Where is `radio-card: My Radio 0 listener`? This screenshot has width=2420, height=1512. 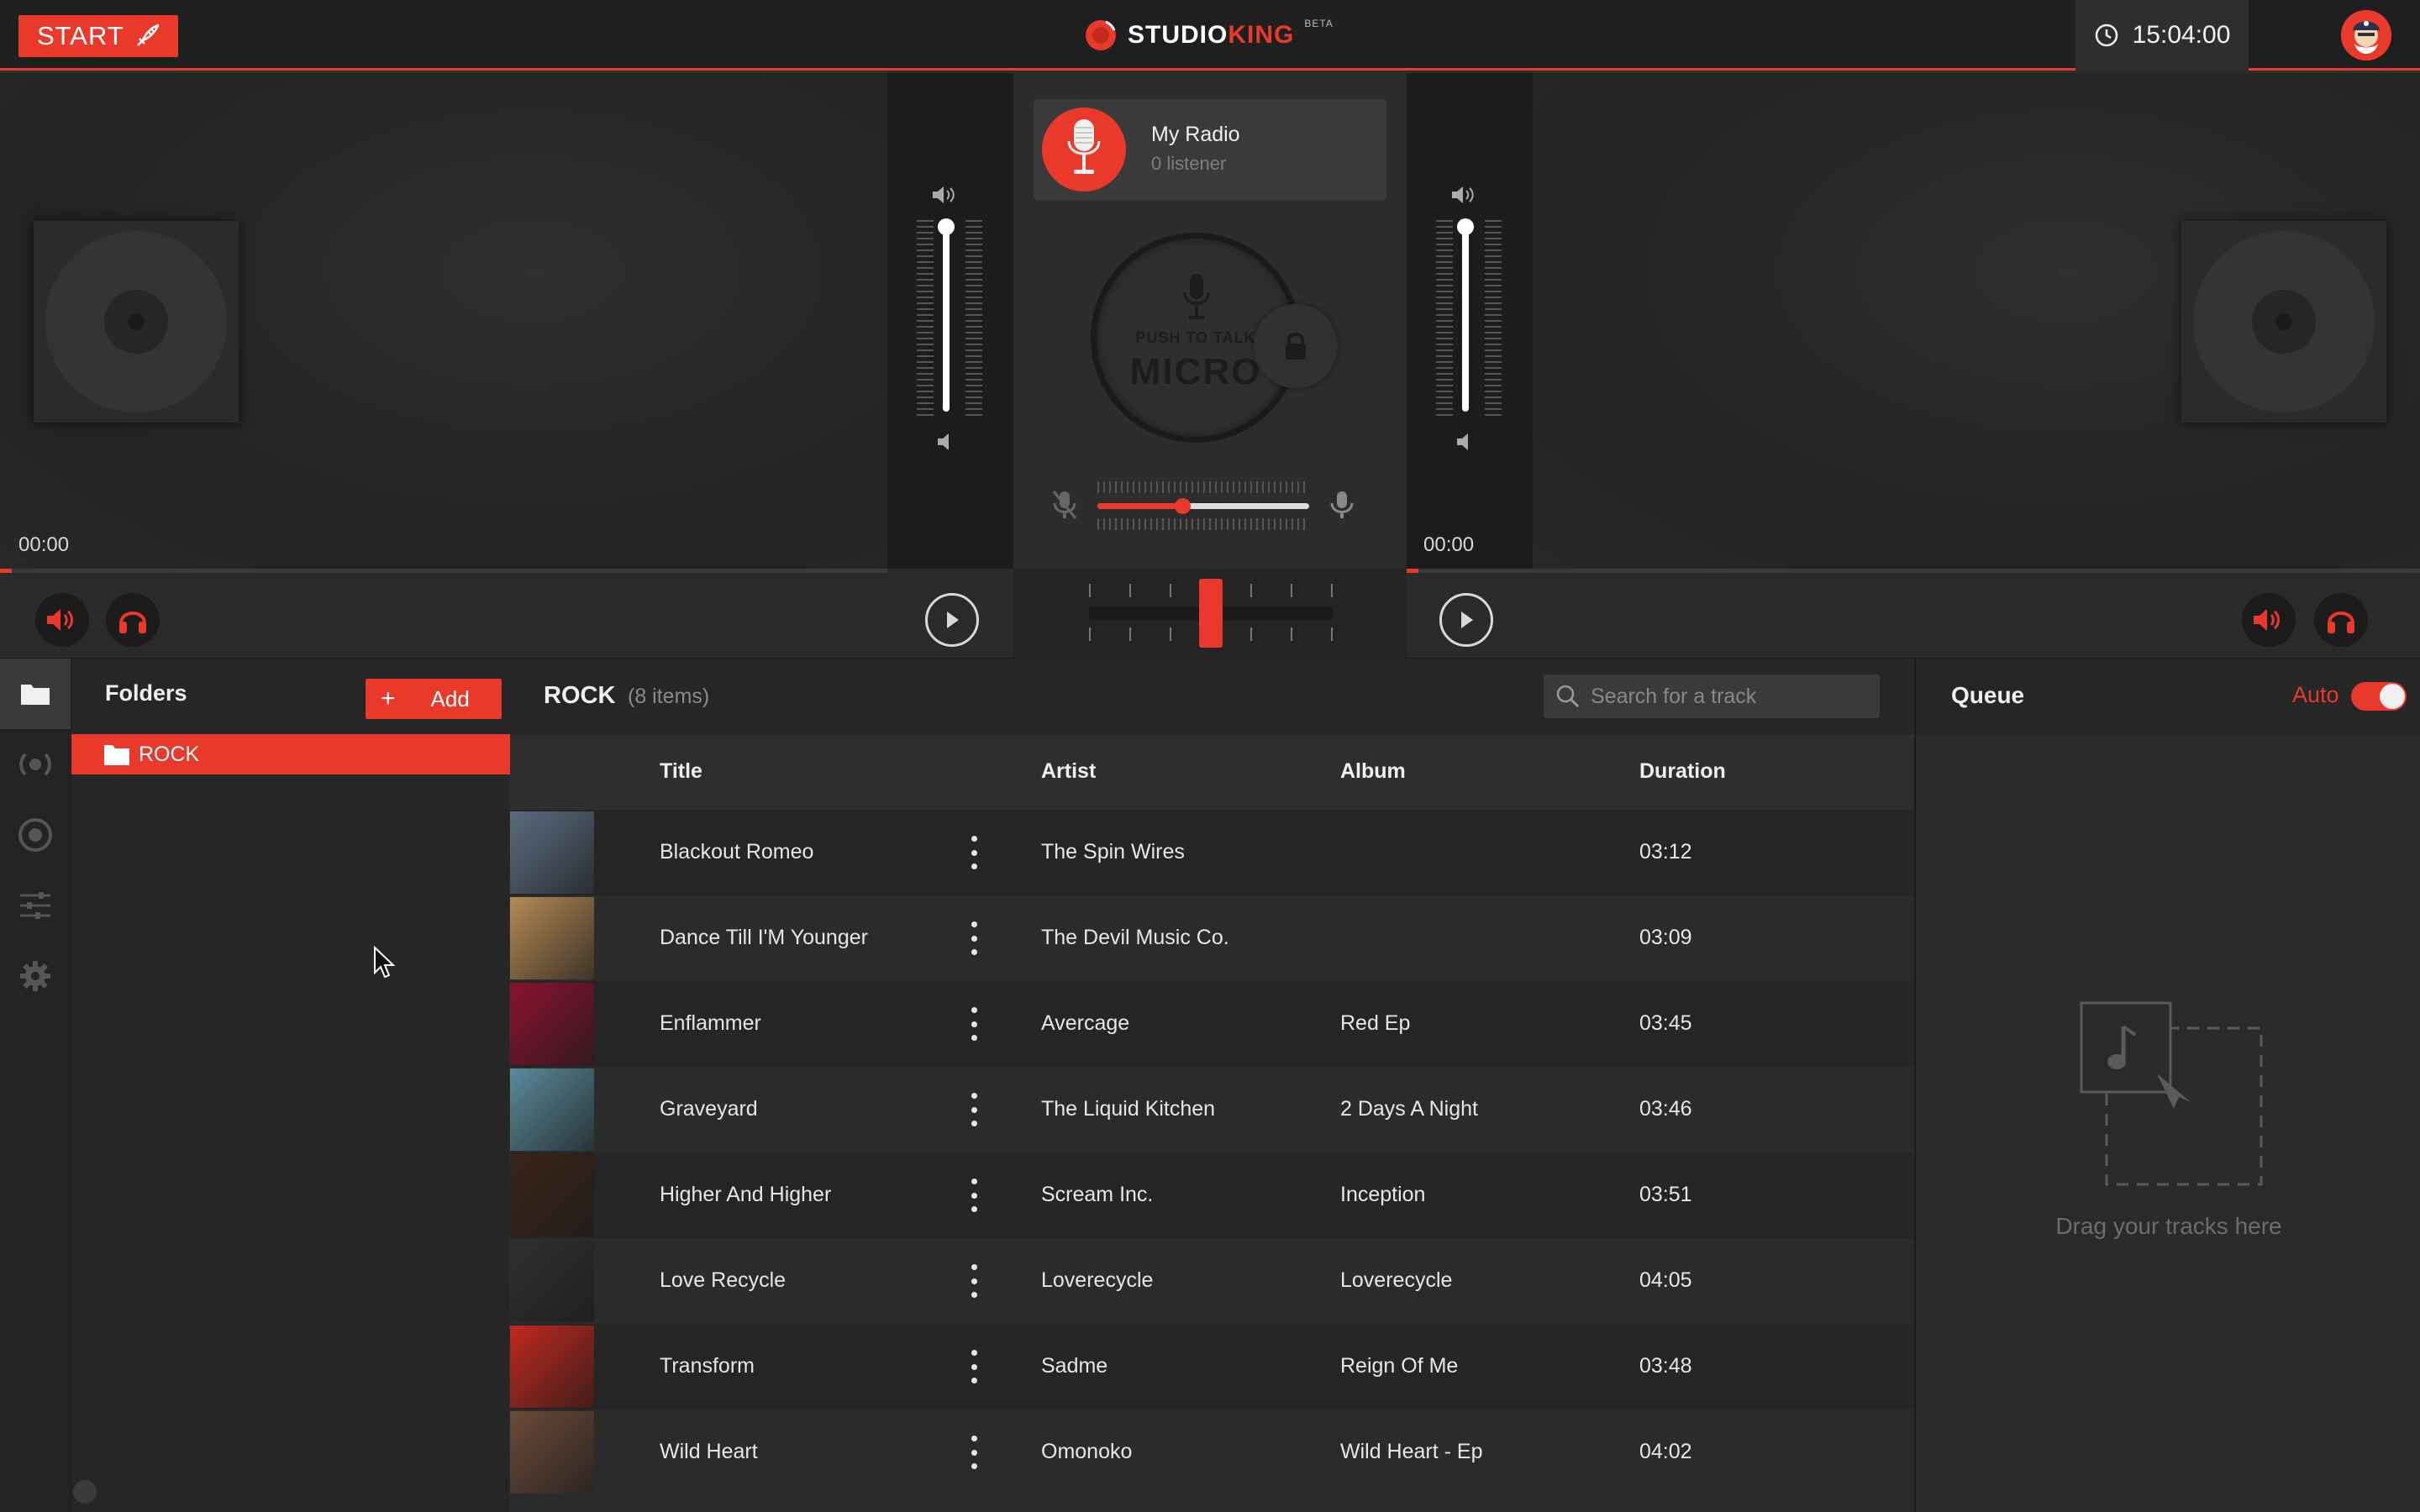
radio-card: My Radio 0 listener is located at coordinates (1210, 149).